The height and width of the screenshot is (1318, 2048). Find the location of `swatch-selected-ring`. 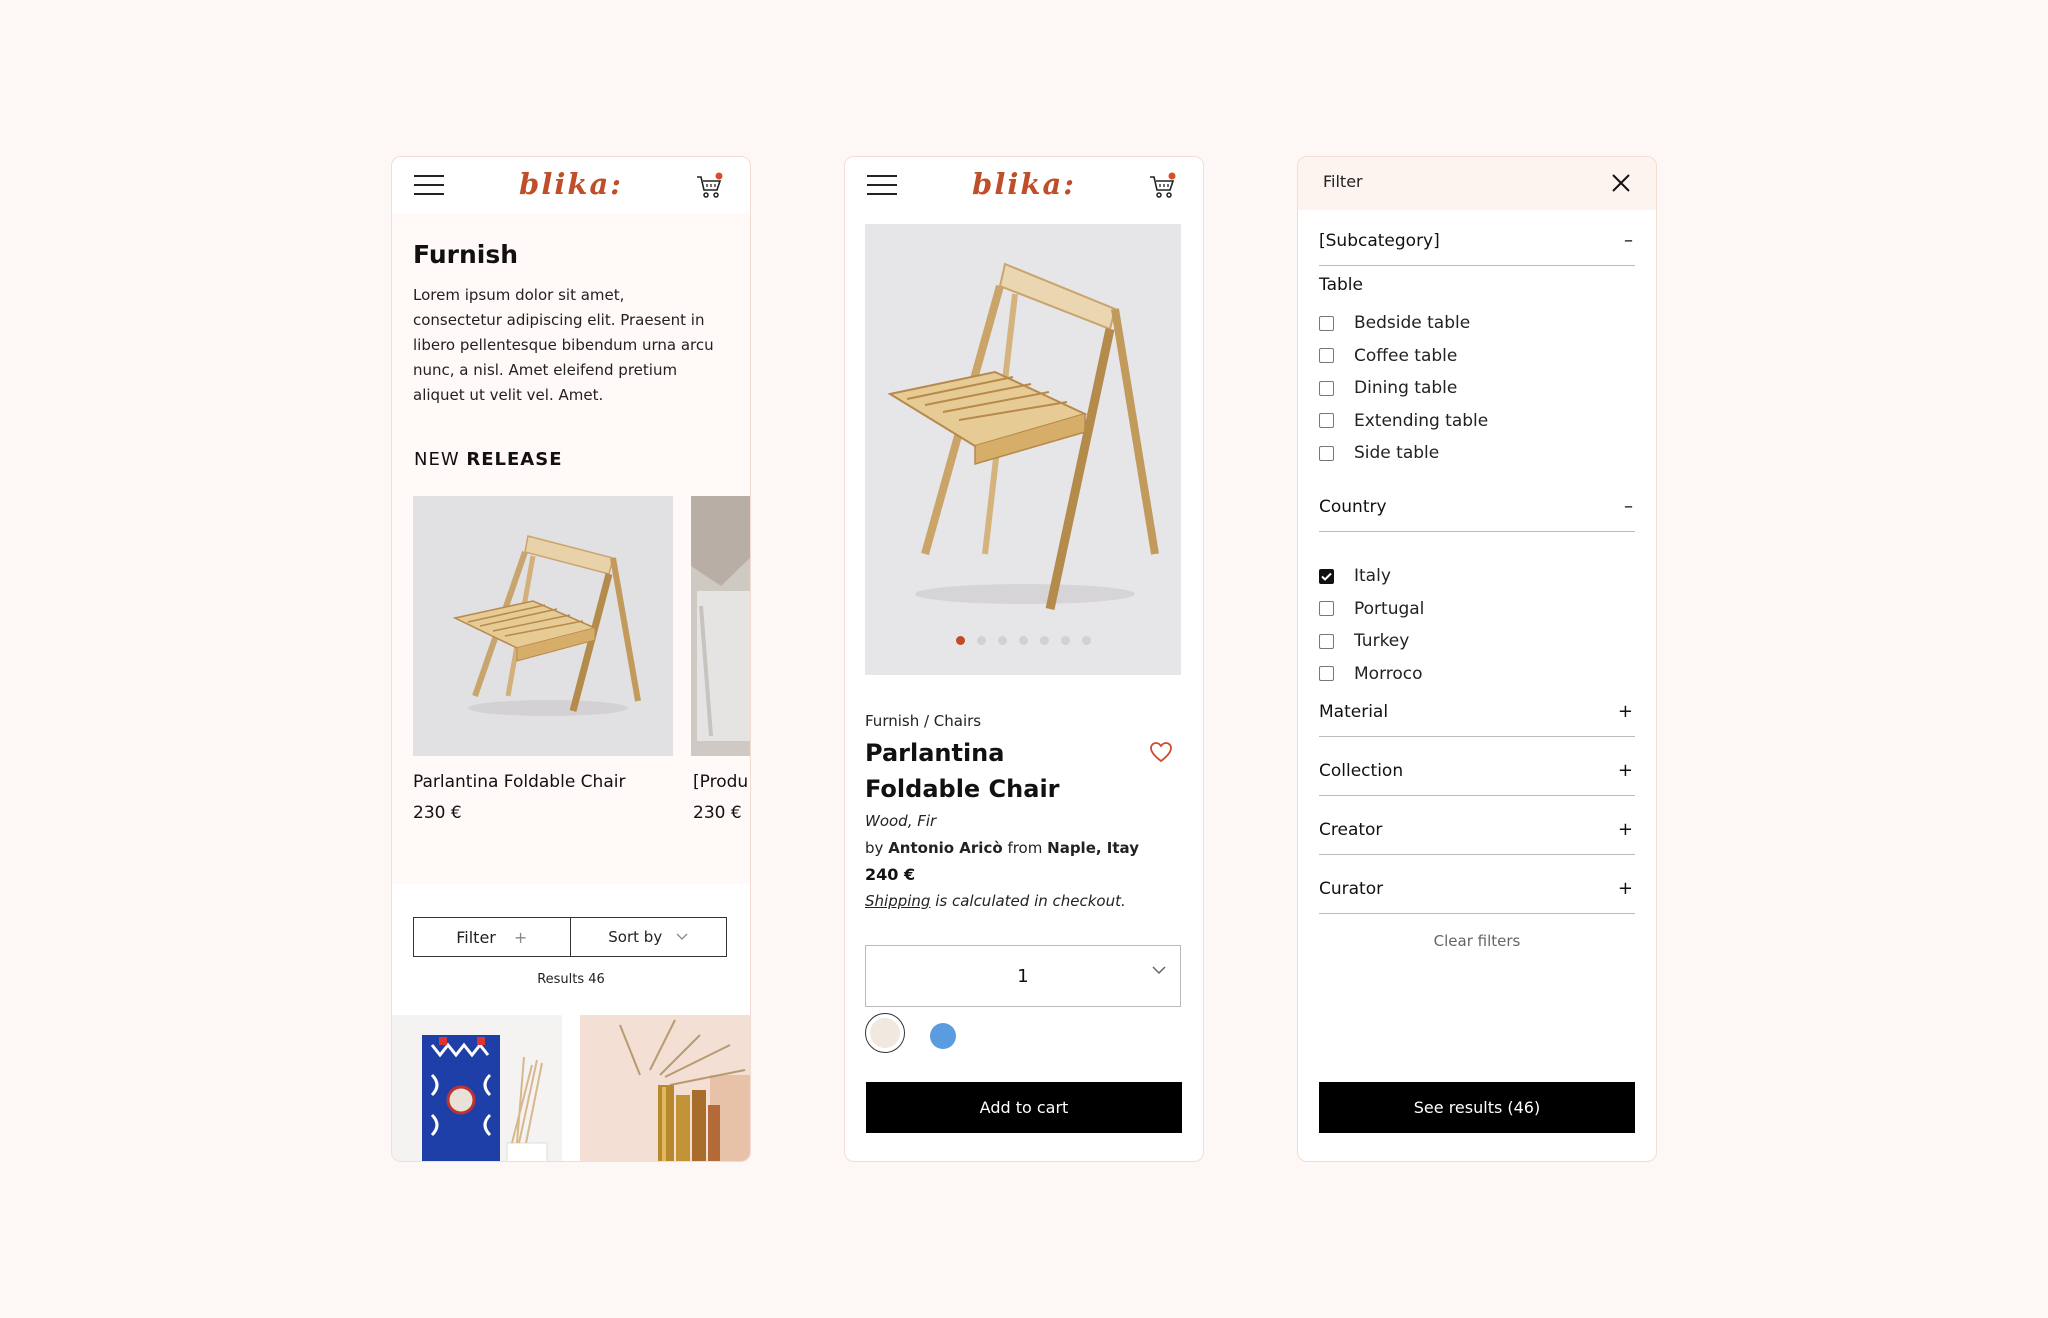

swatch-selected-ring is located at coordinates (885, 1033).